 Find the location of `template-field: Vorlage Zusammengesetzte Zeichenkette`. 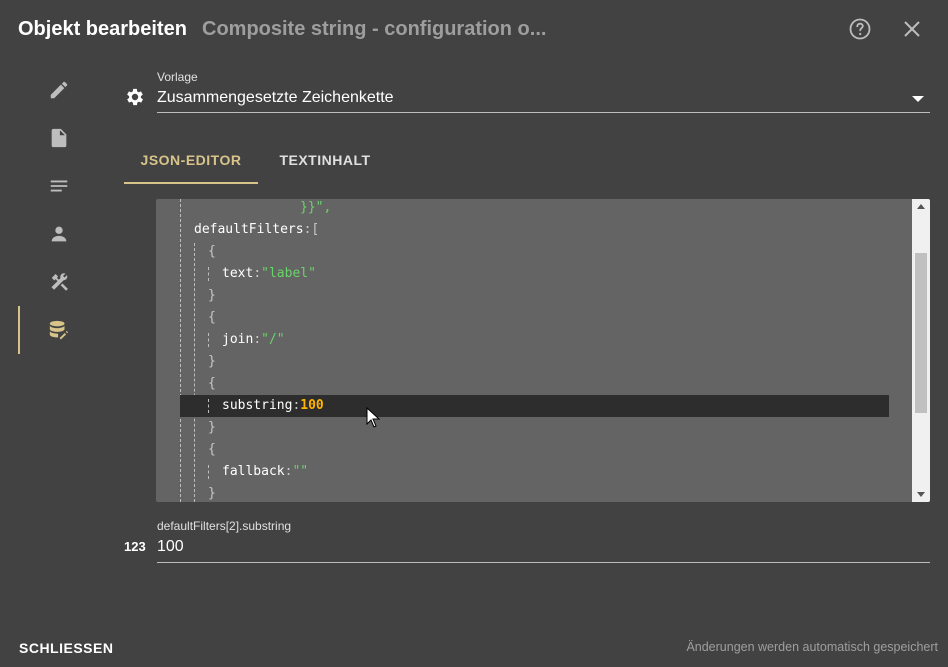

template-field: Vorlage Zusammengesetzte Zeichenkette is located at coordinates (527, 90).